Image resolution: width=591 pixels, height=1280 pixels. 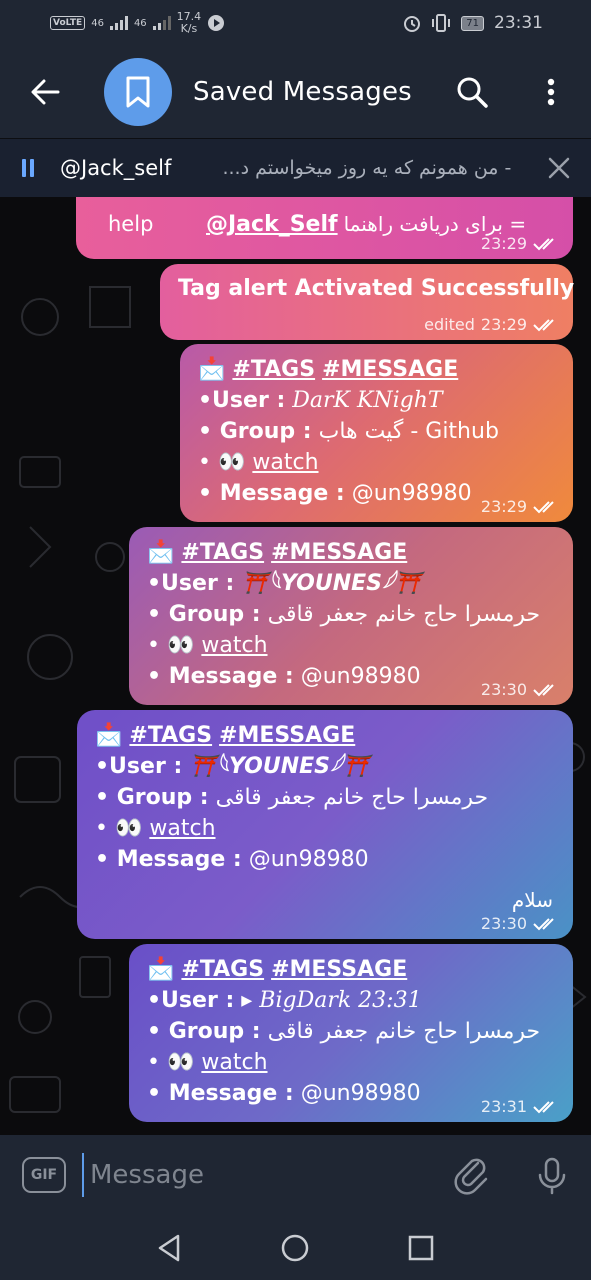 What do you see at coordinates (302, 92) in the screenshot?
I see `page-title: Saved Messages` at bounding box center [302, 92].